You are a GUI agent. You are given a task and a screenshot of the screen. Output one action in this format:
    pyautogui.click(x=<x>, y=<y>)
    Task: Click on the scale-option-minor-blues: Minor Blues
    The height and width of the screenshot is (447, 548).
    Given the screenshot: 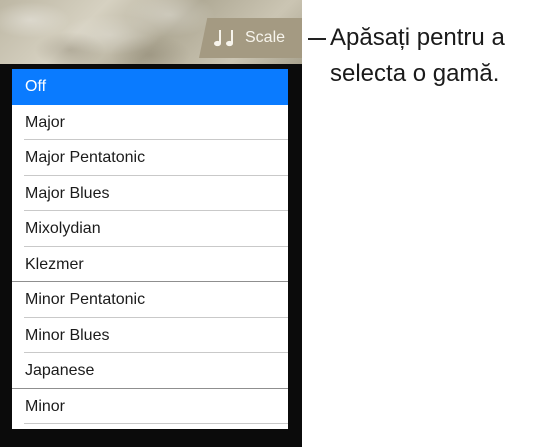 What is the action you would take?
    pyautogui.click(x=150, y=336)
    